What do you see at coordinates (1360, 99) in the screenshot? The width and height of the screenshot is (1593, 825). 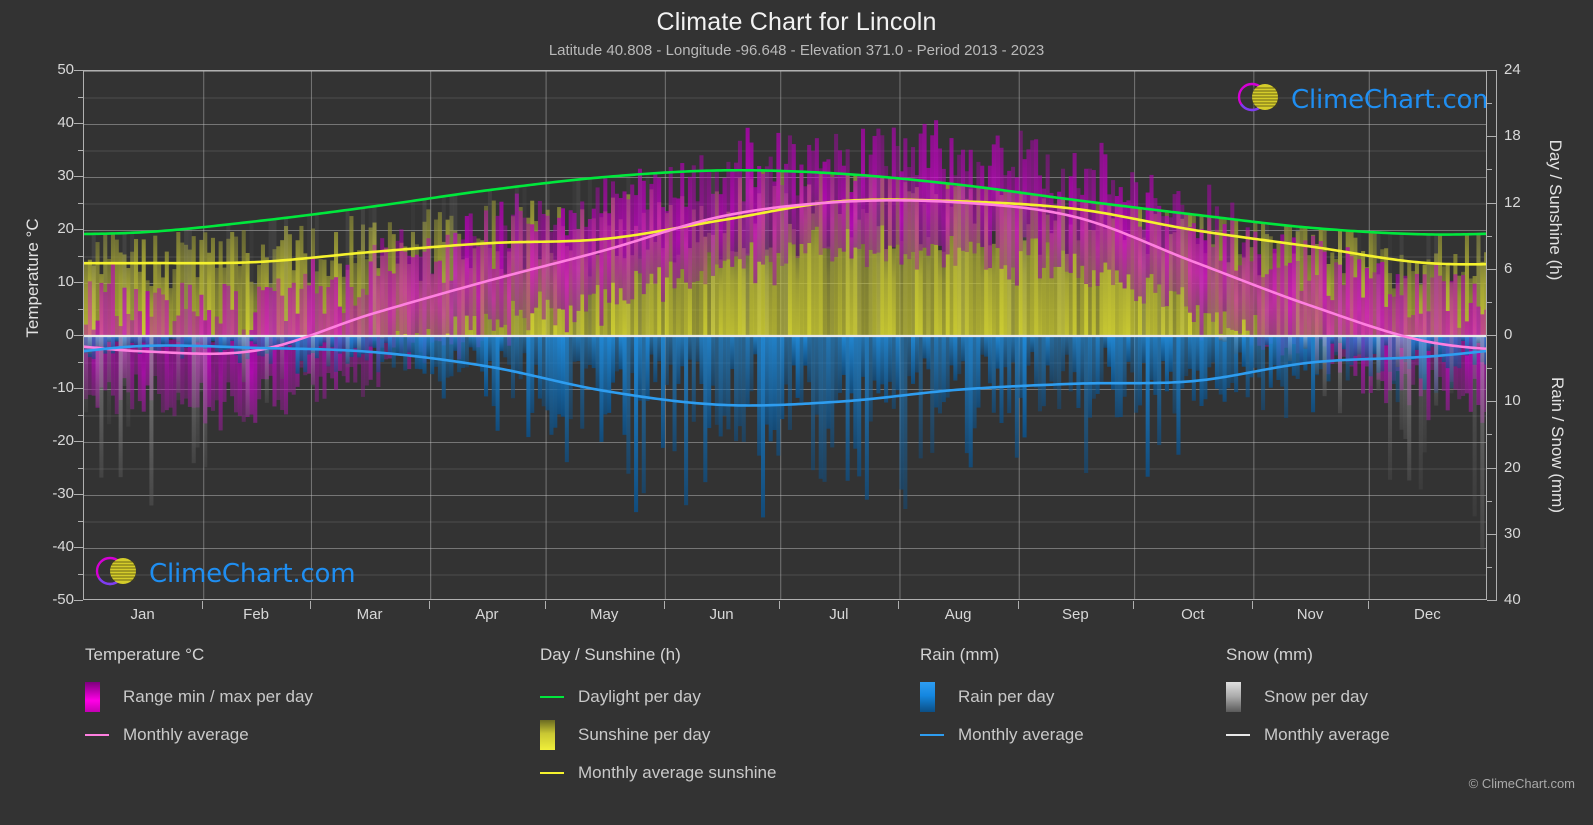 I see `watermark-logo-top: ClimeChart.com` at bounding box center [1360, 99].